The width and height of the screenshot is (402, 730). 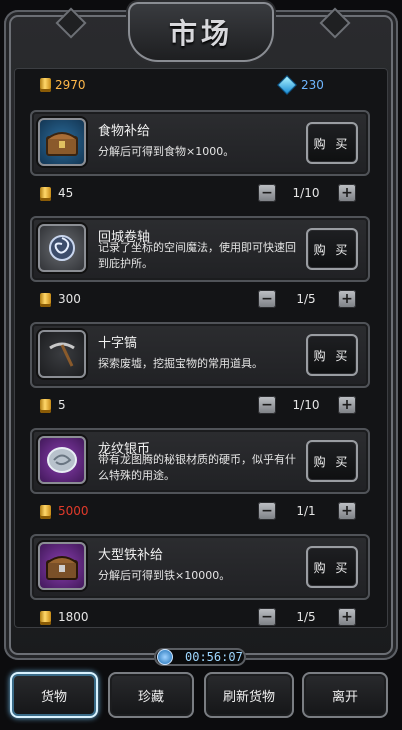 I want to click on refresh-timer: 00:56:07, so click(x=200, y=657).